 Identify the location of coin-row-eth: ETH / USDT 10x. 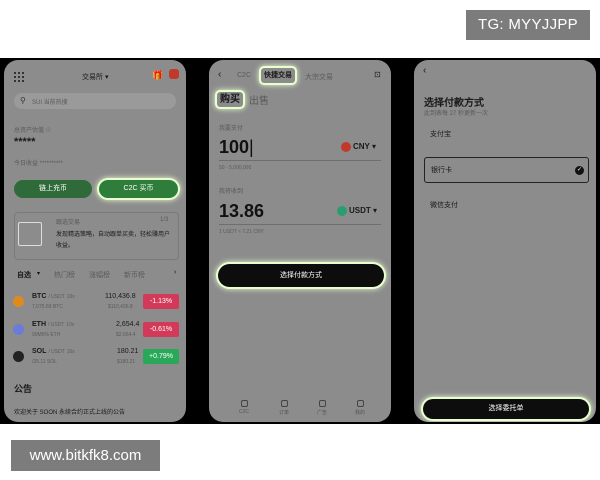
(53, 324).